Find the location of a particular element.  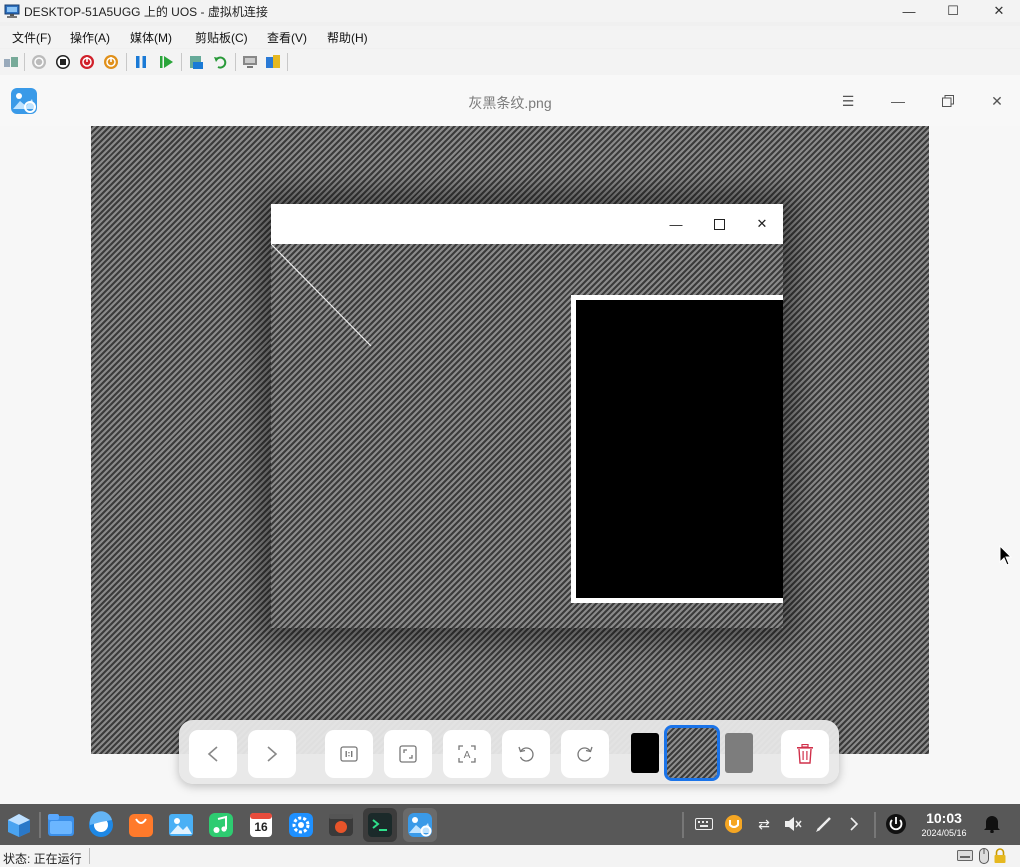

host-status-bar: 状态: 正在运行 is located at coordinates (510, 856).